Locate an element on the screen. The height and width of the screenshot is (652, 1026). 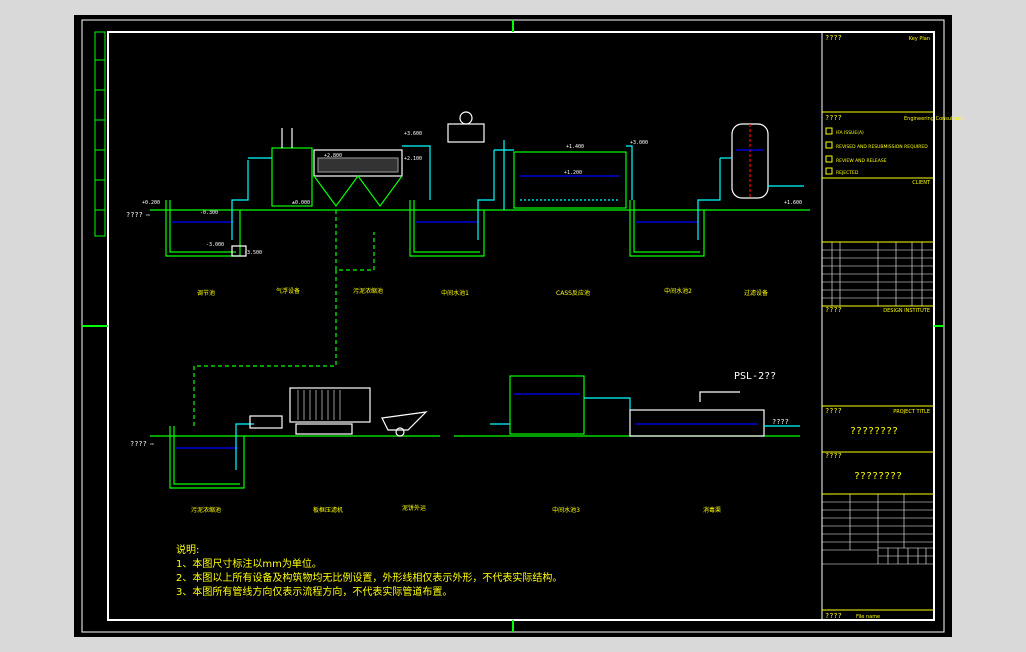
project-title-cn-label: ???? is located at coordinates (833, 411).